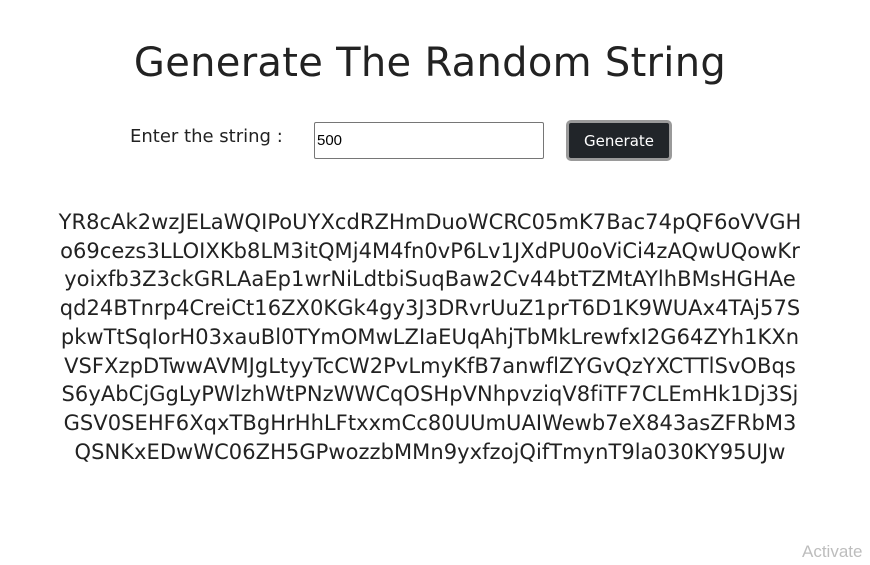 Image resolution: width=870 pixels, height=565 pixels. I want to click on page-title: Generate The Random String, so click(430, 63).